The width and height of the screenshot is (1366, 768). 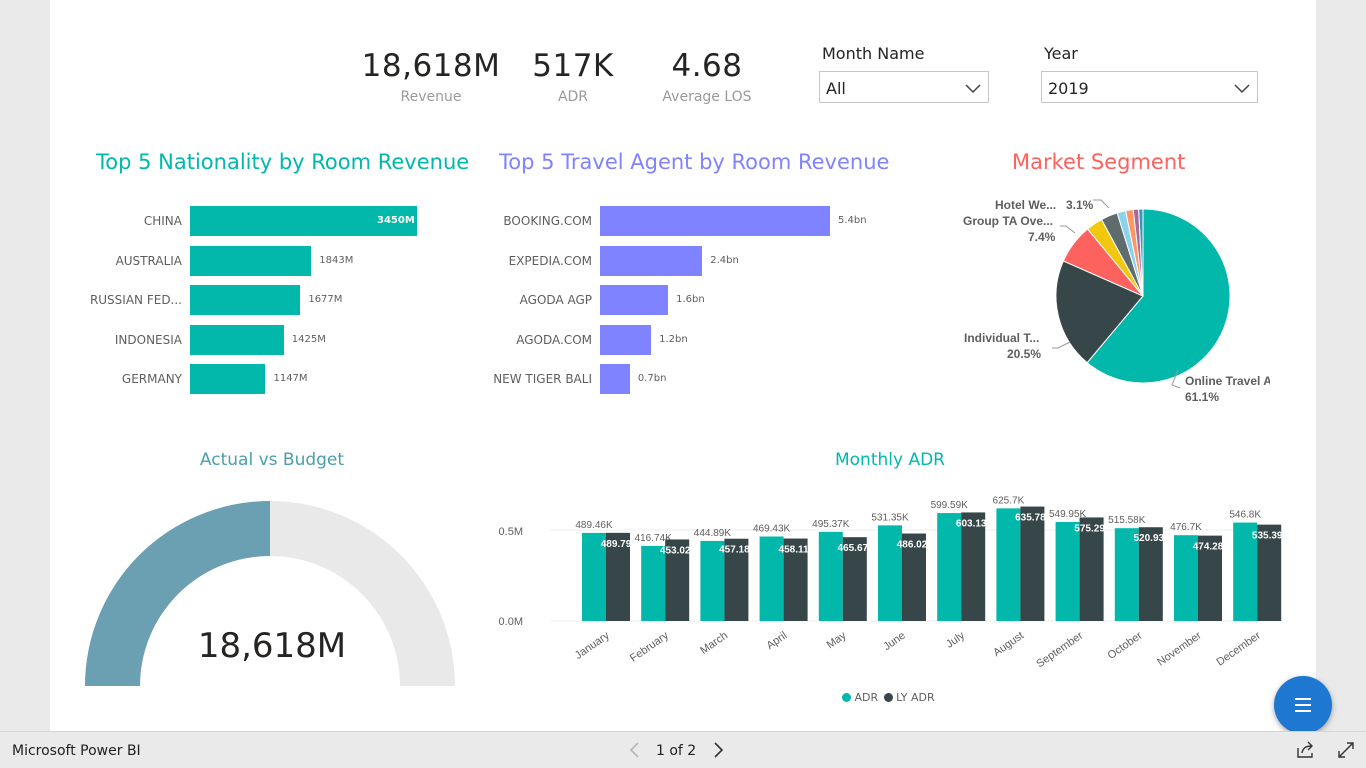 What do you see at coordinates (1202, 397) in the screenshot?
I see `pie-pct-ota: 61.1%` at bounding box center [1202, 397].